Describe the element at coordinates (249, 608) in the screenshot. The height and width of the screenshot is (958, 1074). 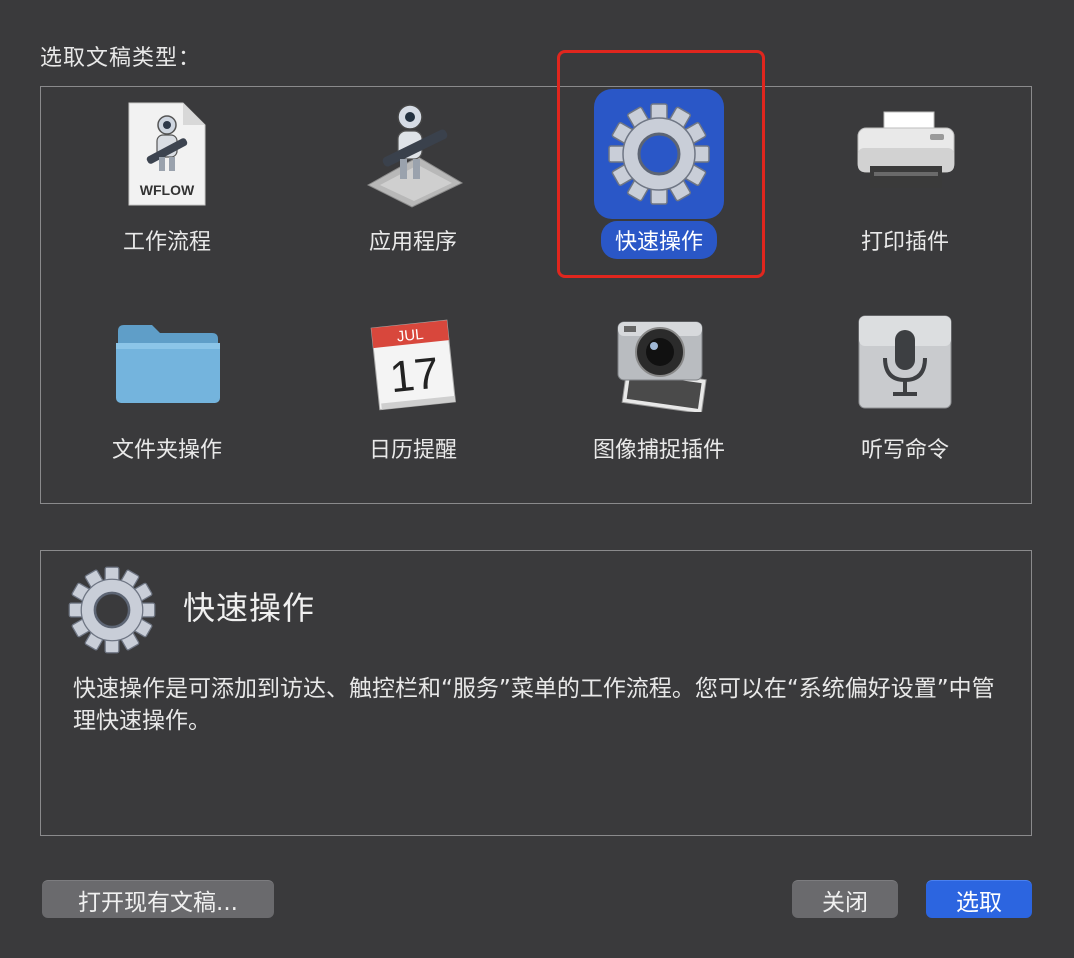
I see `description-title: 快速操作` at that location.